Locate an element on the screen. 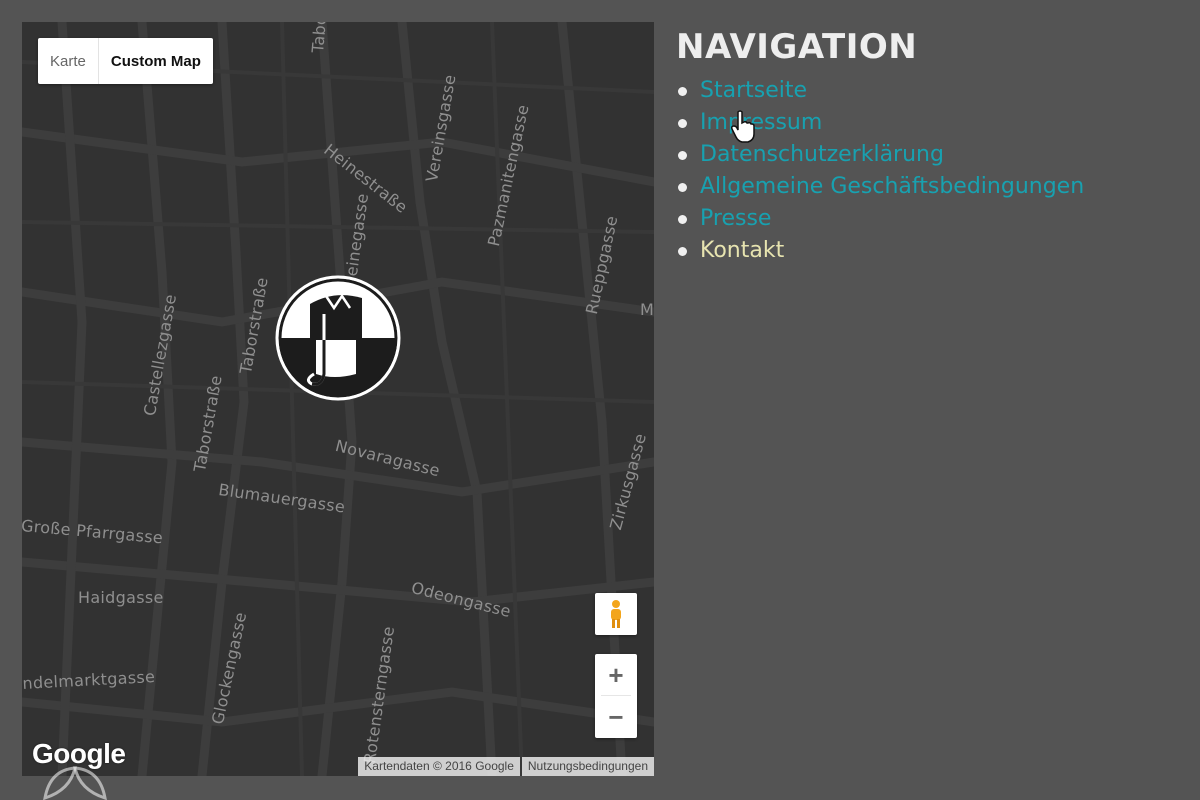 The height and width of the screenshot is (800, 1200). pegman-icon is located at coordinates (616, 614).